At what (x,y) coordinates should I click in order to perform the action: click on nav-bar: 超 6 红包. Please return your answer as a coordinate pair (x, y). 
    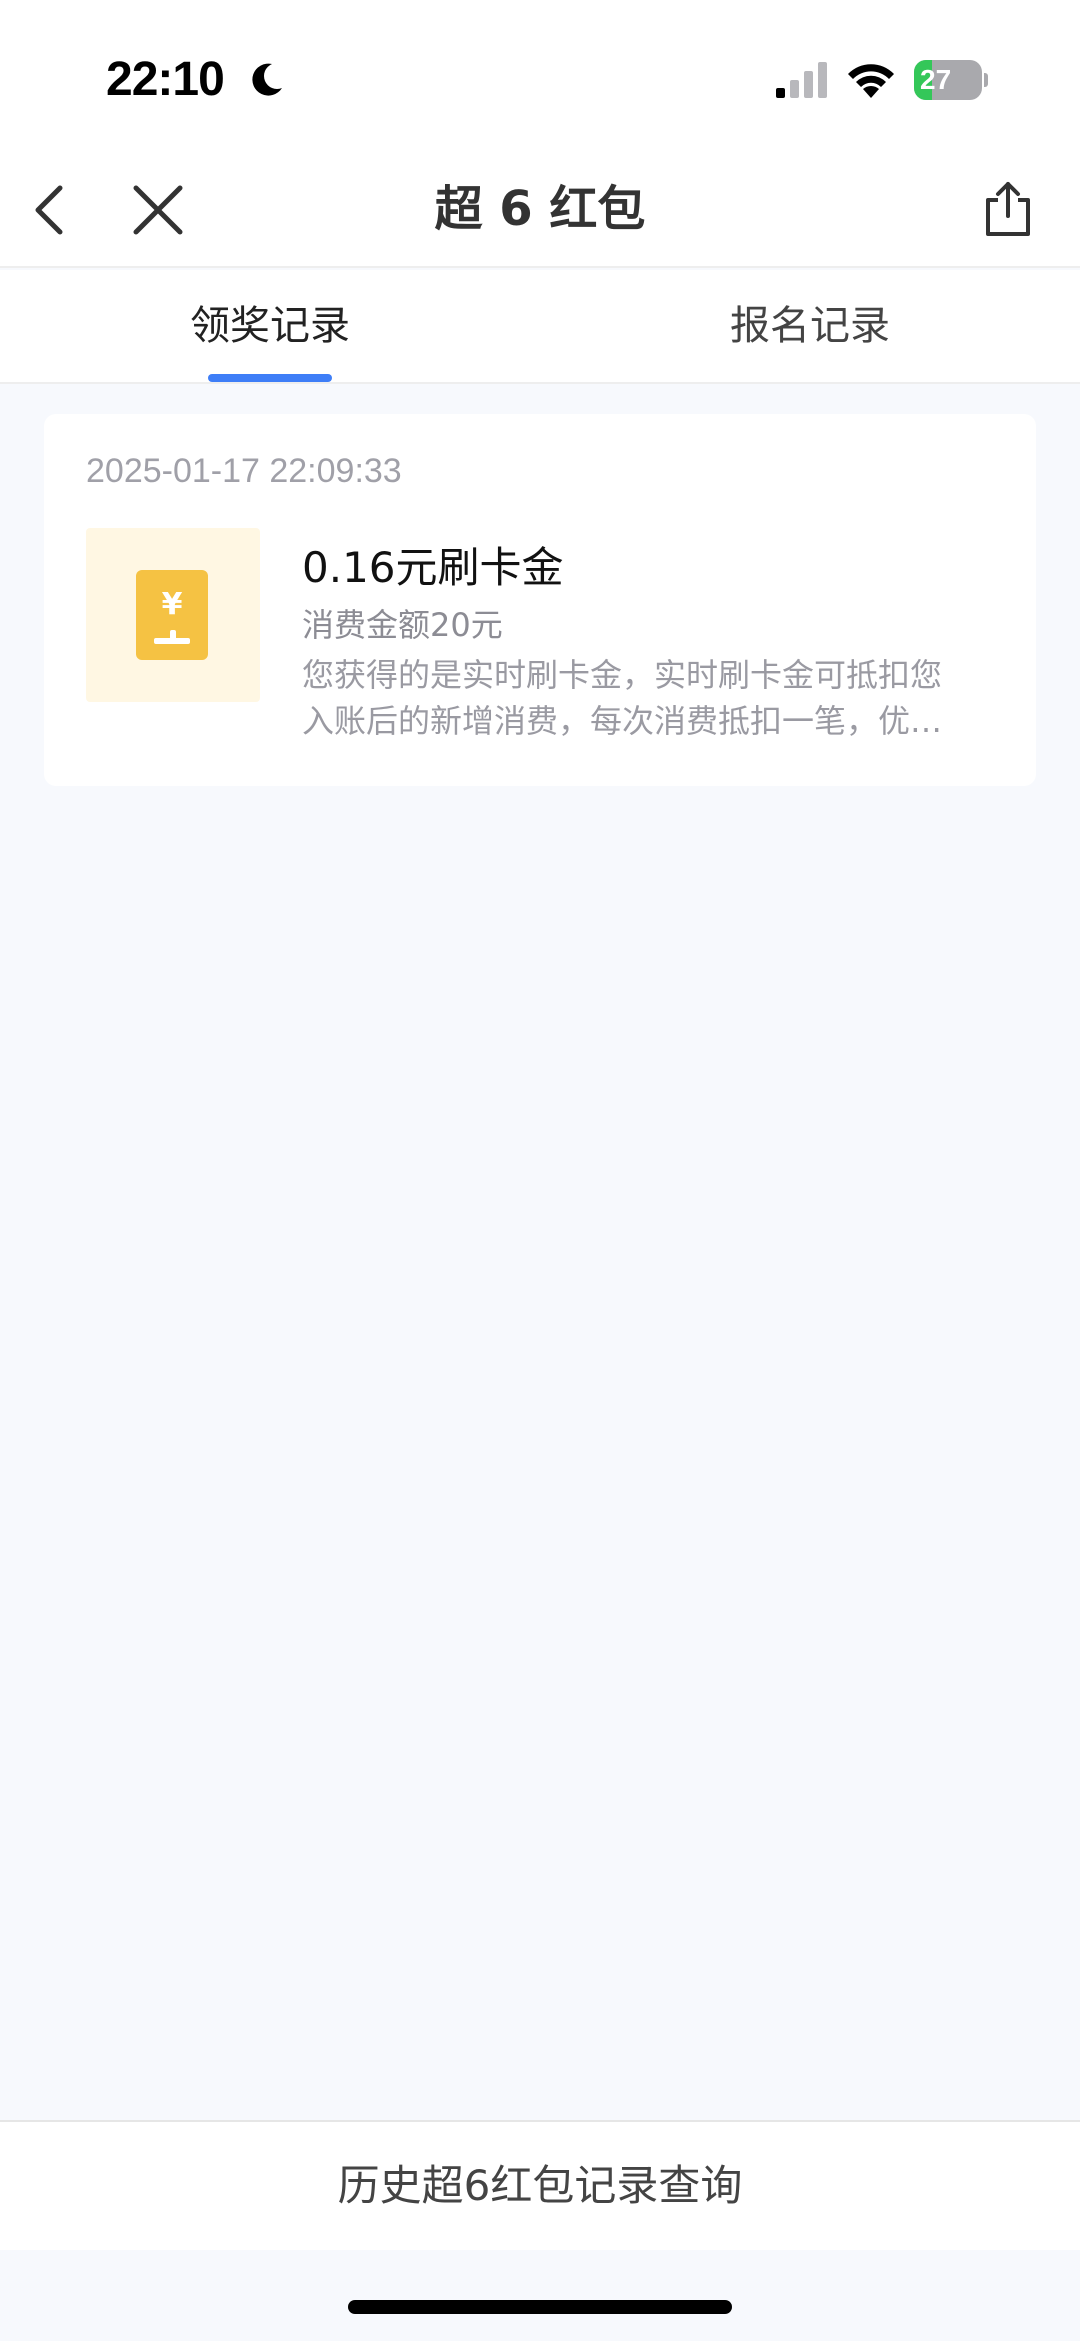
    Looking at the image, I should click on (540, 209).